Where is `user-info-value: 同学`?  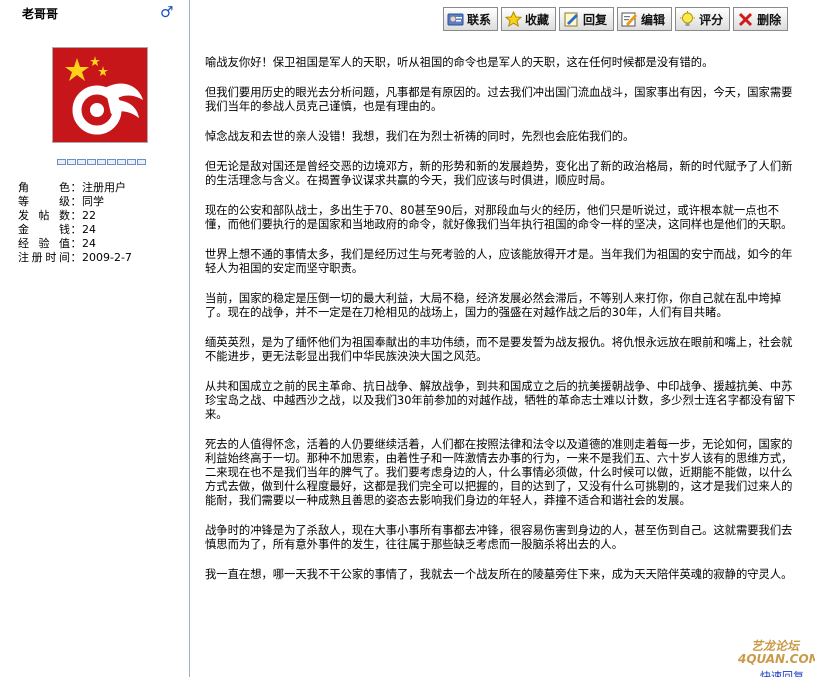
user-info-value: 同学 is located at coordinates (93, 201).